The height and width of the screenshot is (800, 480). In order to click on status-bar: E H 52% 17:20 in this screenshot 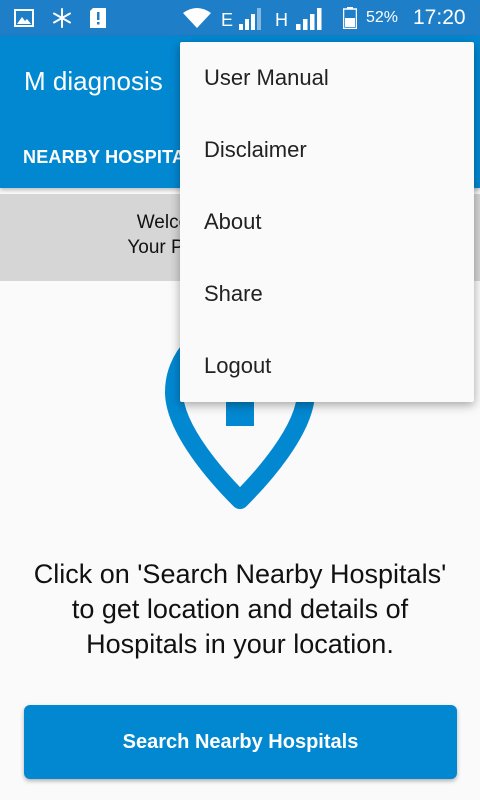, I will do `click(240, 18)`.